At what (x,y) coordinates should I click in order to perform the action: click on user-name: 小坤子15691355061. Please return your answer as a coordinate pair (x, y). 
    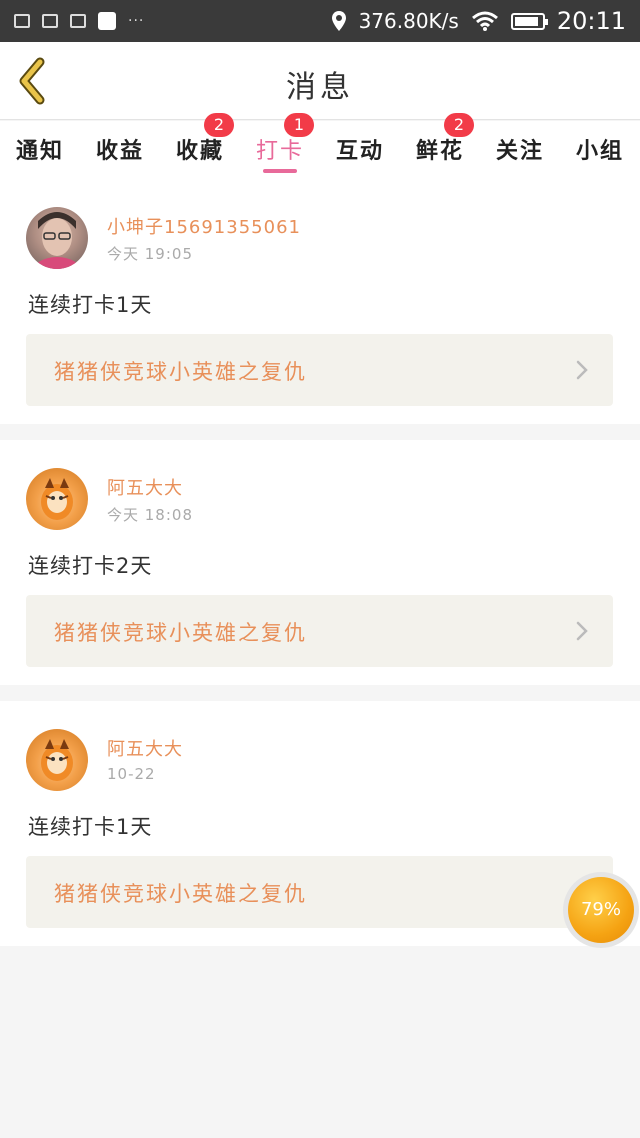
    Looking at the image, I should click on (204, 226).